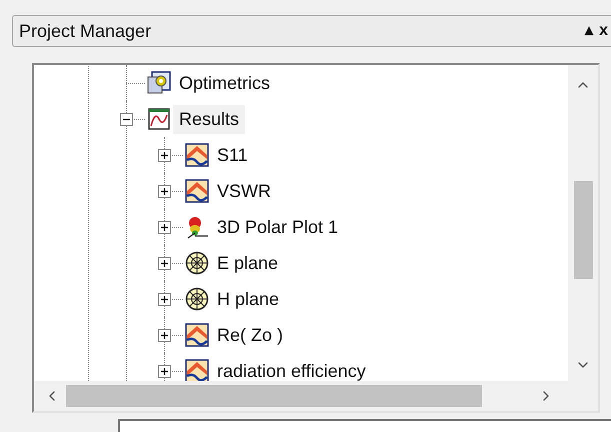 The width and height of the screenshot is (611, 432). Describe the element at coordinates (159, 119) in the screenshot. I see `chart-window-icon` at that location.